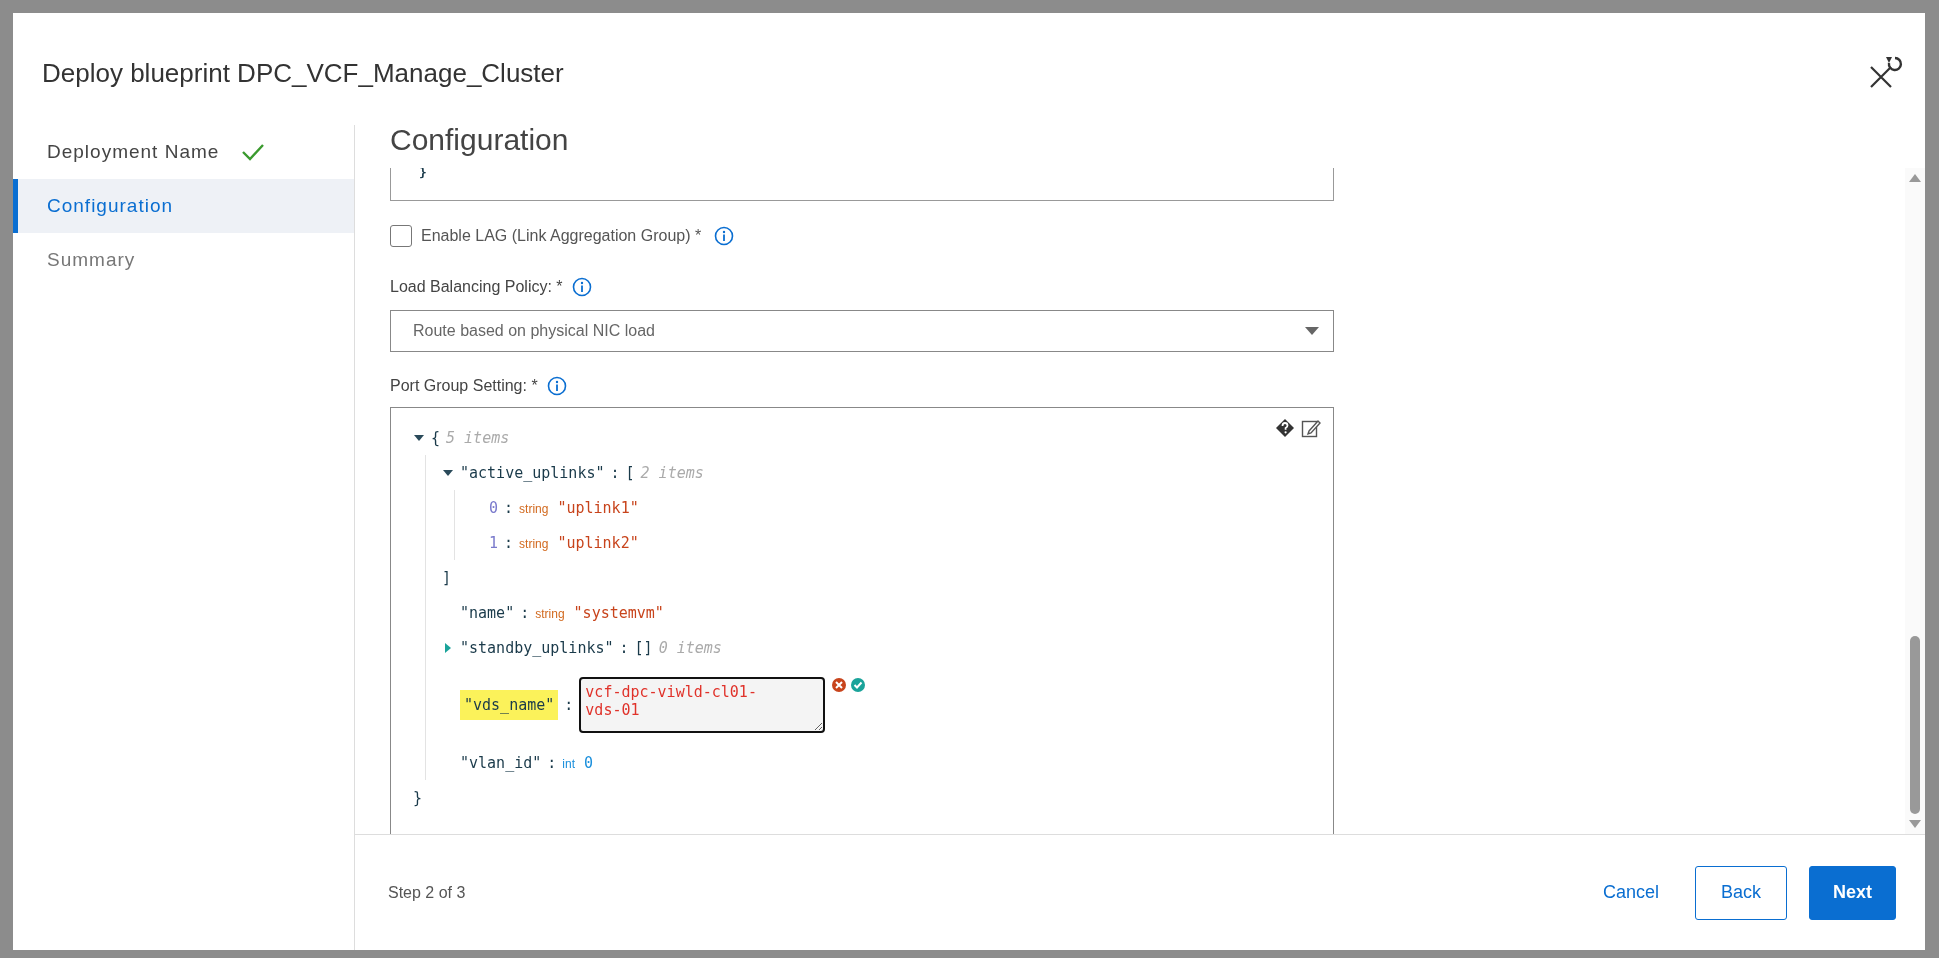  What do you see at coordinates (1285, 428) in the screenshot?
I see `help-icon` at bounding box center [1285, 428].